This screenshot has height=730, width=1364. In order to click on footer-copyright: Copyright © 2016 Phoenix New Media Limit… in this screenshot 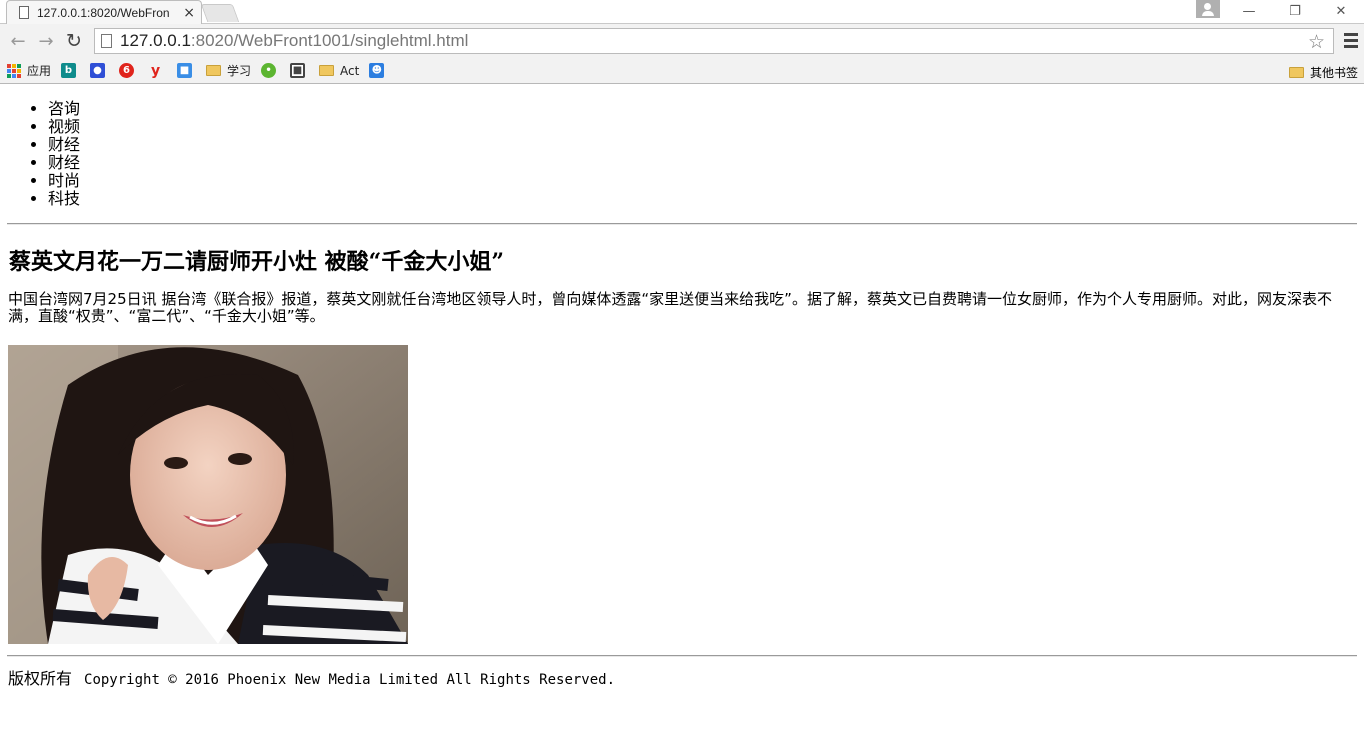, I will do `click(350, 680)`.